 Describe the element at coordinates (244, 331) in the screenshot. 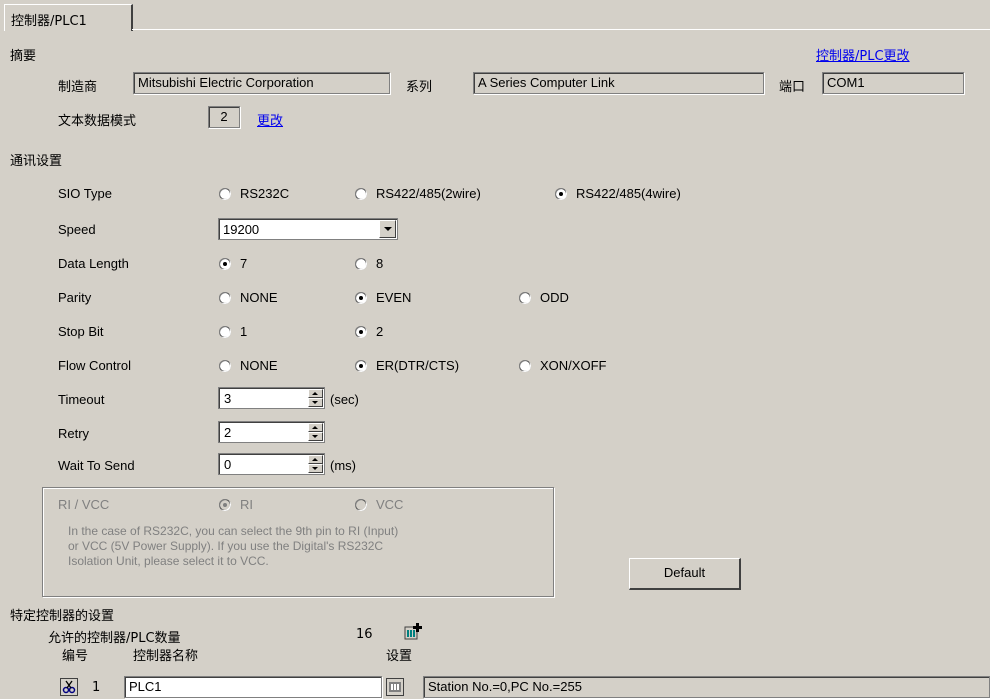

I see `stop-bit-1-label: 1` at that location.